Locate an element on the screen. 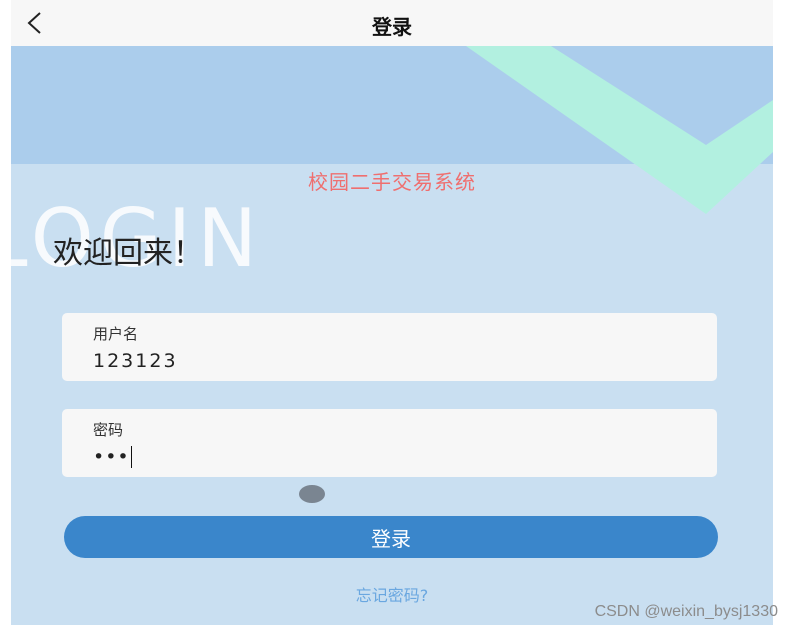 Image resolution: width=792 pixels, height=634 pixels. password-input is located at coordinates (388, 457).